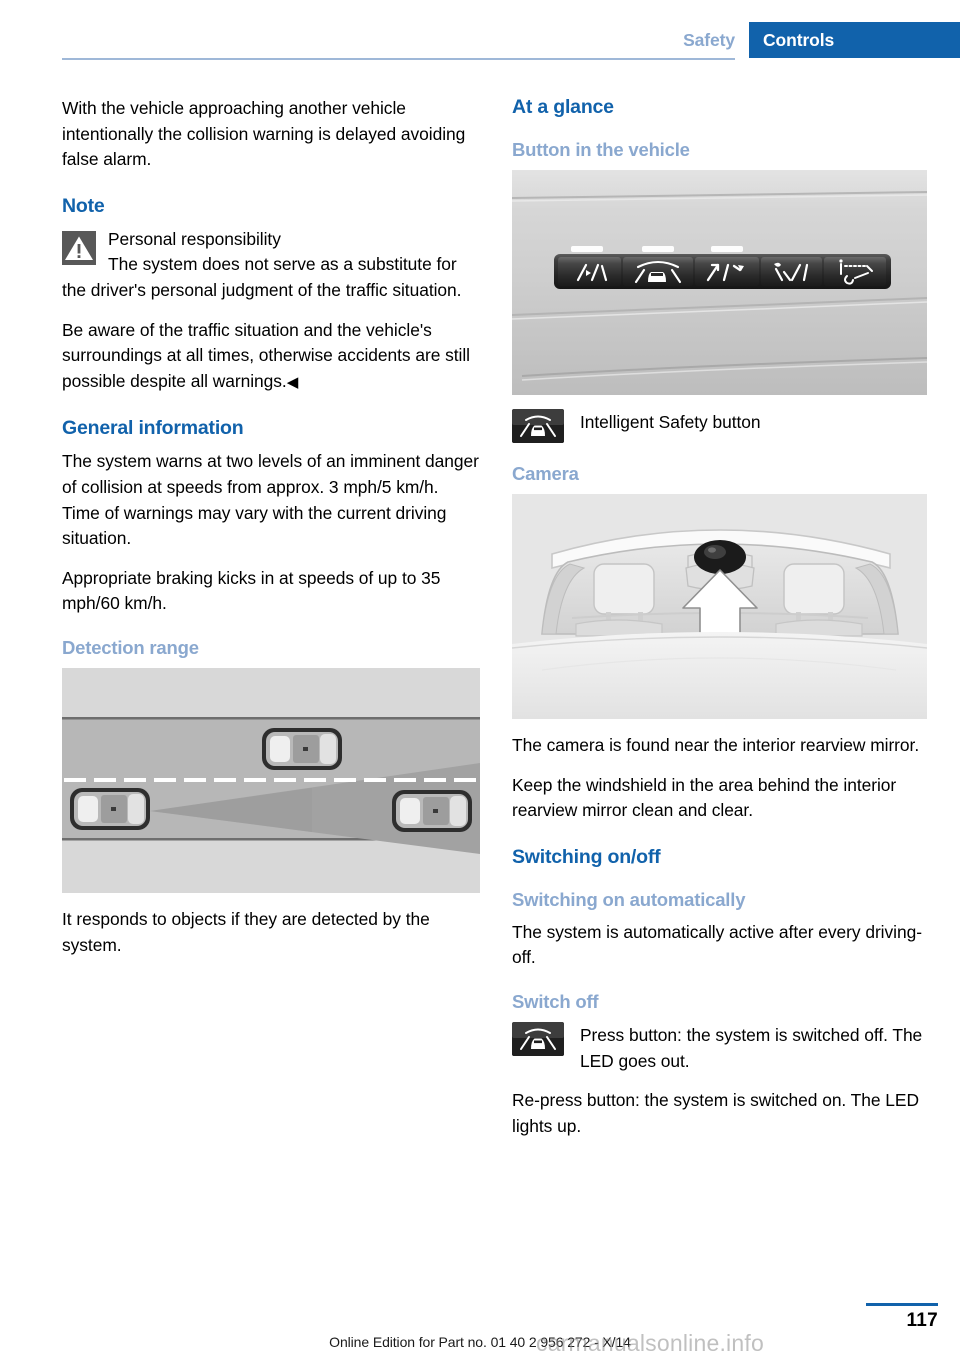 This screenshot has height=1362, width=960. Describe the element at coordinates (902, 1304) in the screenshot. I see `footer-page-rule` at that location.